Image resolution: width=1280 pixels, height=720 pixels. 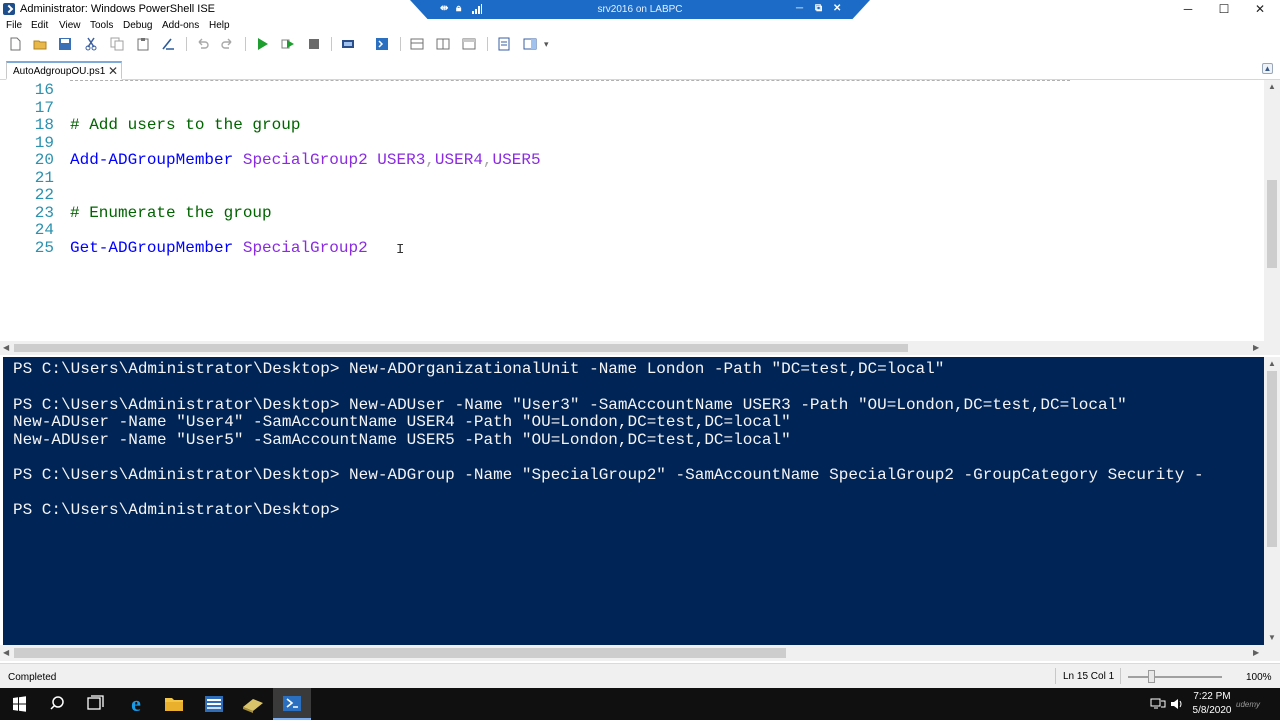 I want to click on internet-explorer-icon: e, so click(x=136, y=703).